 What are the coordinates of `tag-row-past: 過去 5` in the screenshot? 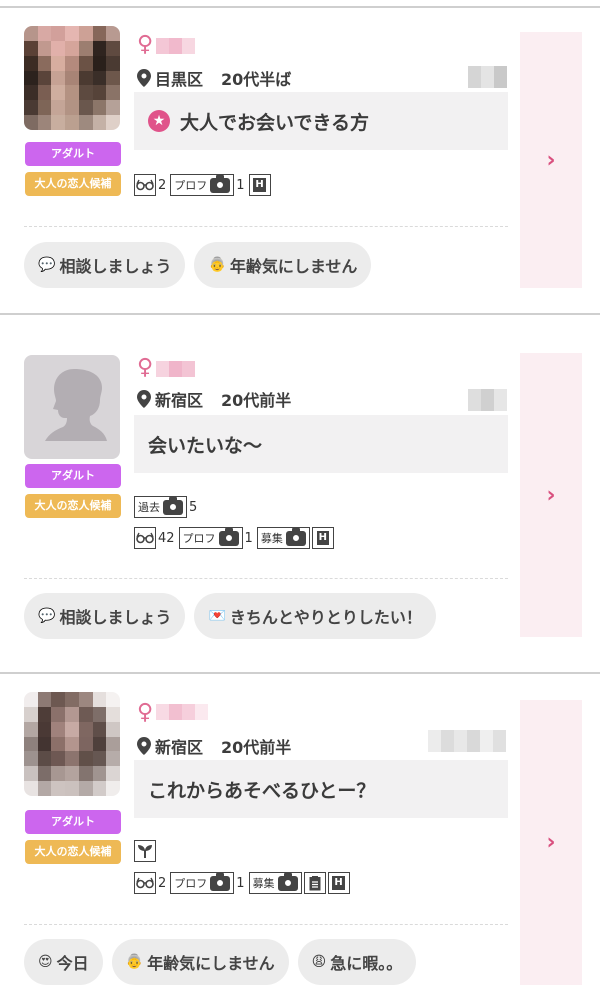 It's located at (166, 507).